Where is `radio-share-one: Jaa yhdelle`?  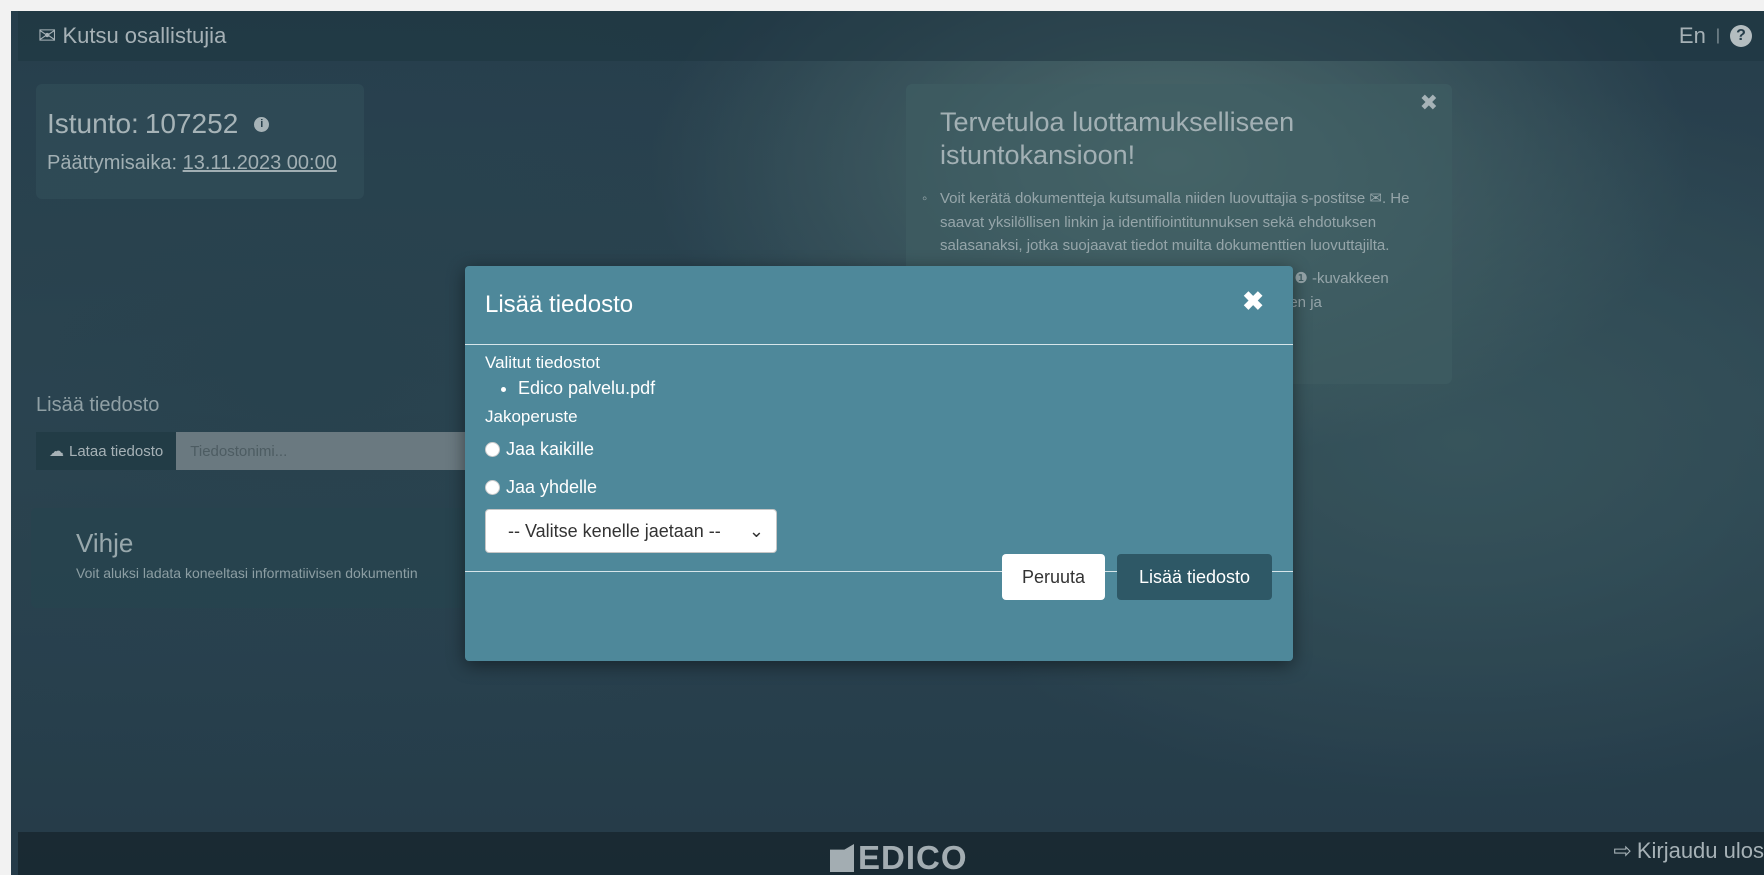
radio-share-one: Jaa yhdelle is located at coordinates (880, 487).